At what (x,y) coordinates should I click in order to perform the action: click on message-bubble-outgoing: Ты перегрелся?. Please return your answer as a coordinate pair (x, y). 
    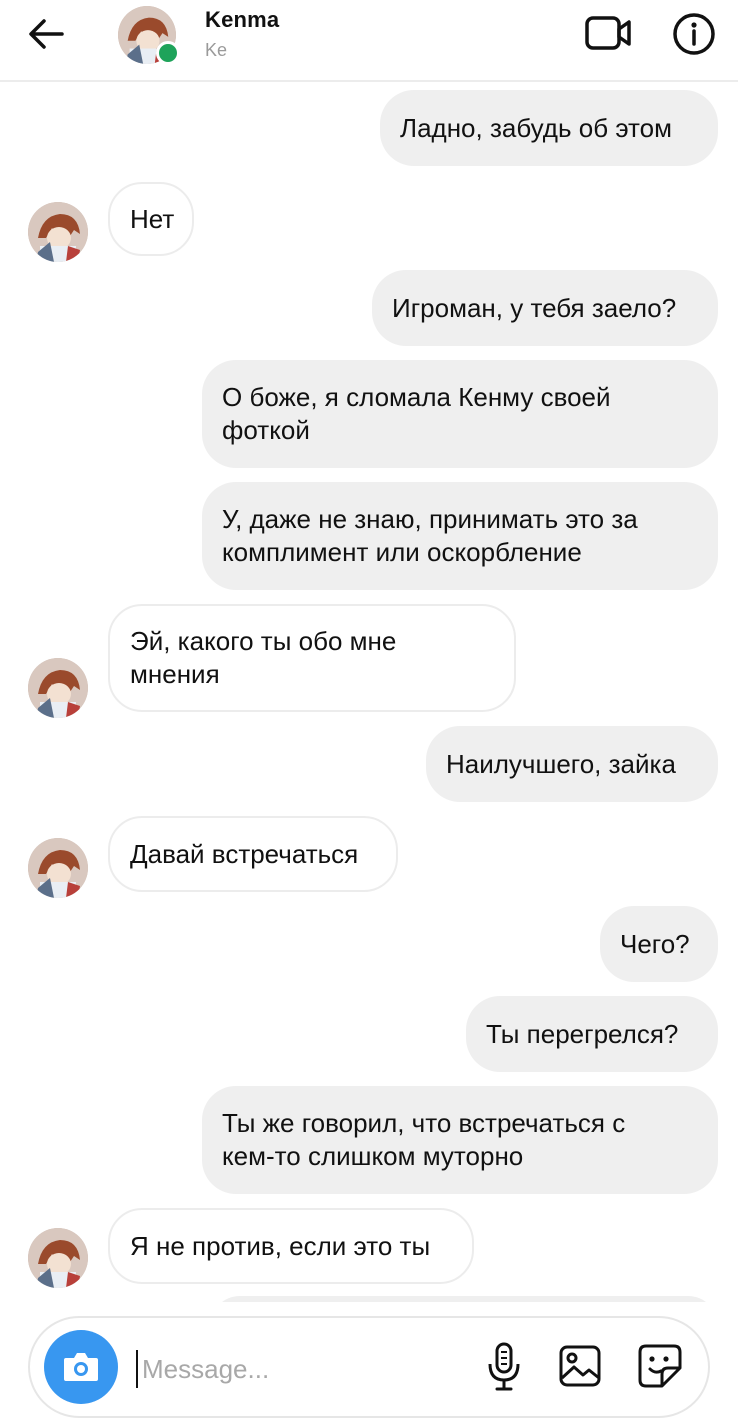
    Looking at the image, I should click on (592, 1034).